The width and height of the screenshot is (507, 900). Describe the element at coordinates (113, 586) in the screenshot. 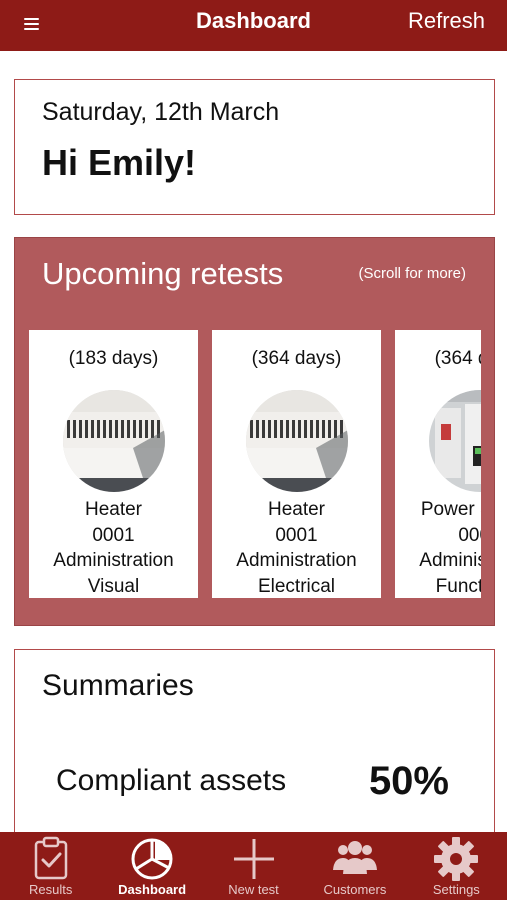

I see `test-type: Visual` at that location.